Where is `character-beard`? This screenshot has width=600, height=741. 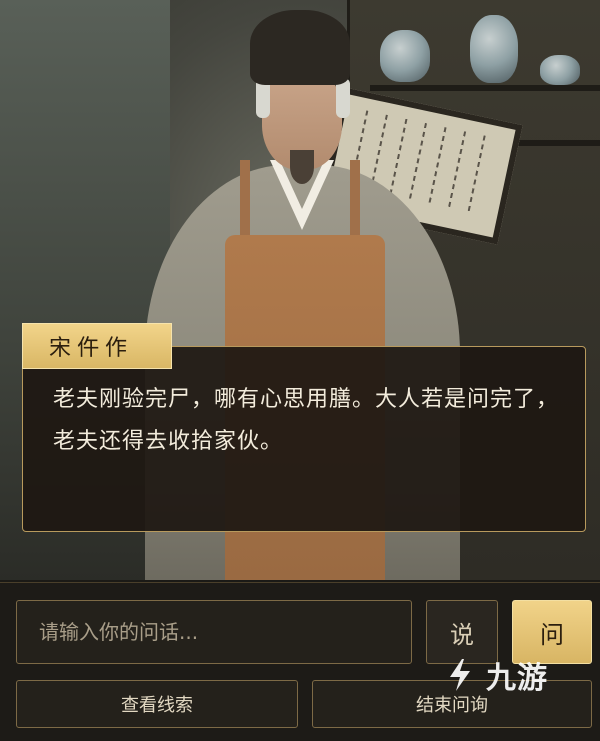 character-beard is located at coordinates (302, 167).